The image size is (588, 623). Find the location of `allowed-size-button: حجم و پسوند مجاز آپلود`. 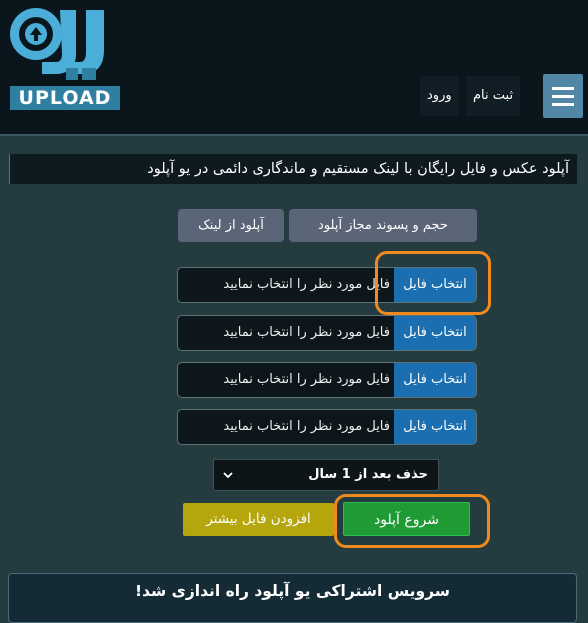

allowed-size-button: حجم و پسوند مجاز آپلود is located at coordinates (383, 225).